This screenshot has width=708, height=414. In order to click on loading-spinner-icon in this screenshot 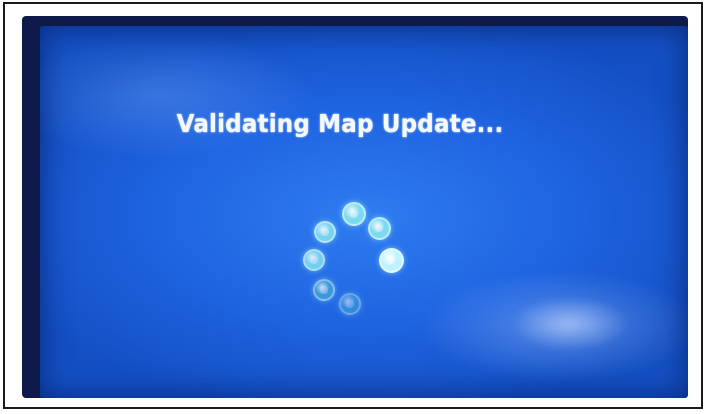, I will do `click(355, 256)`.